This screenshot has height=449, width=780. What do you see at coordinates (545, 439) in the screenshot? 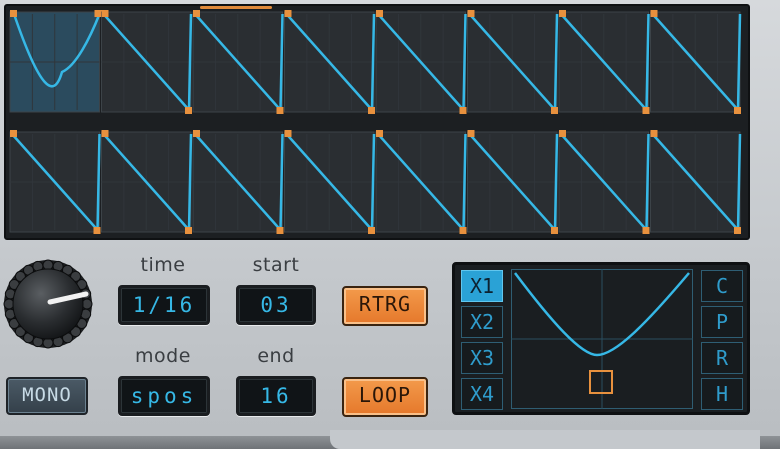
I see `bottom-notch` at bounding box center [545, 439].